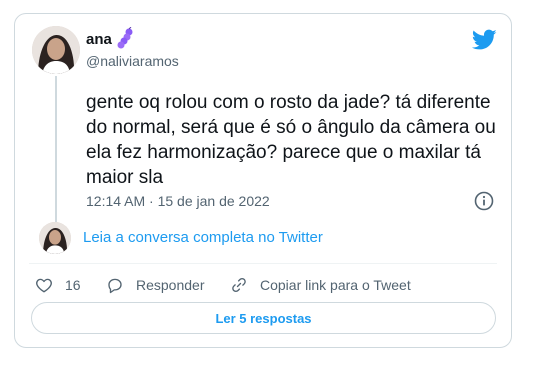 This screenshot has height=365, width=539. What do you see at coordinates (263, 263) in the screenshot?
I see `divider` at bounding box center [263, 263].